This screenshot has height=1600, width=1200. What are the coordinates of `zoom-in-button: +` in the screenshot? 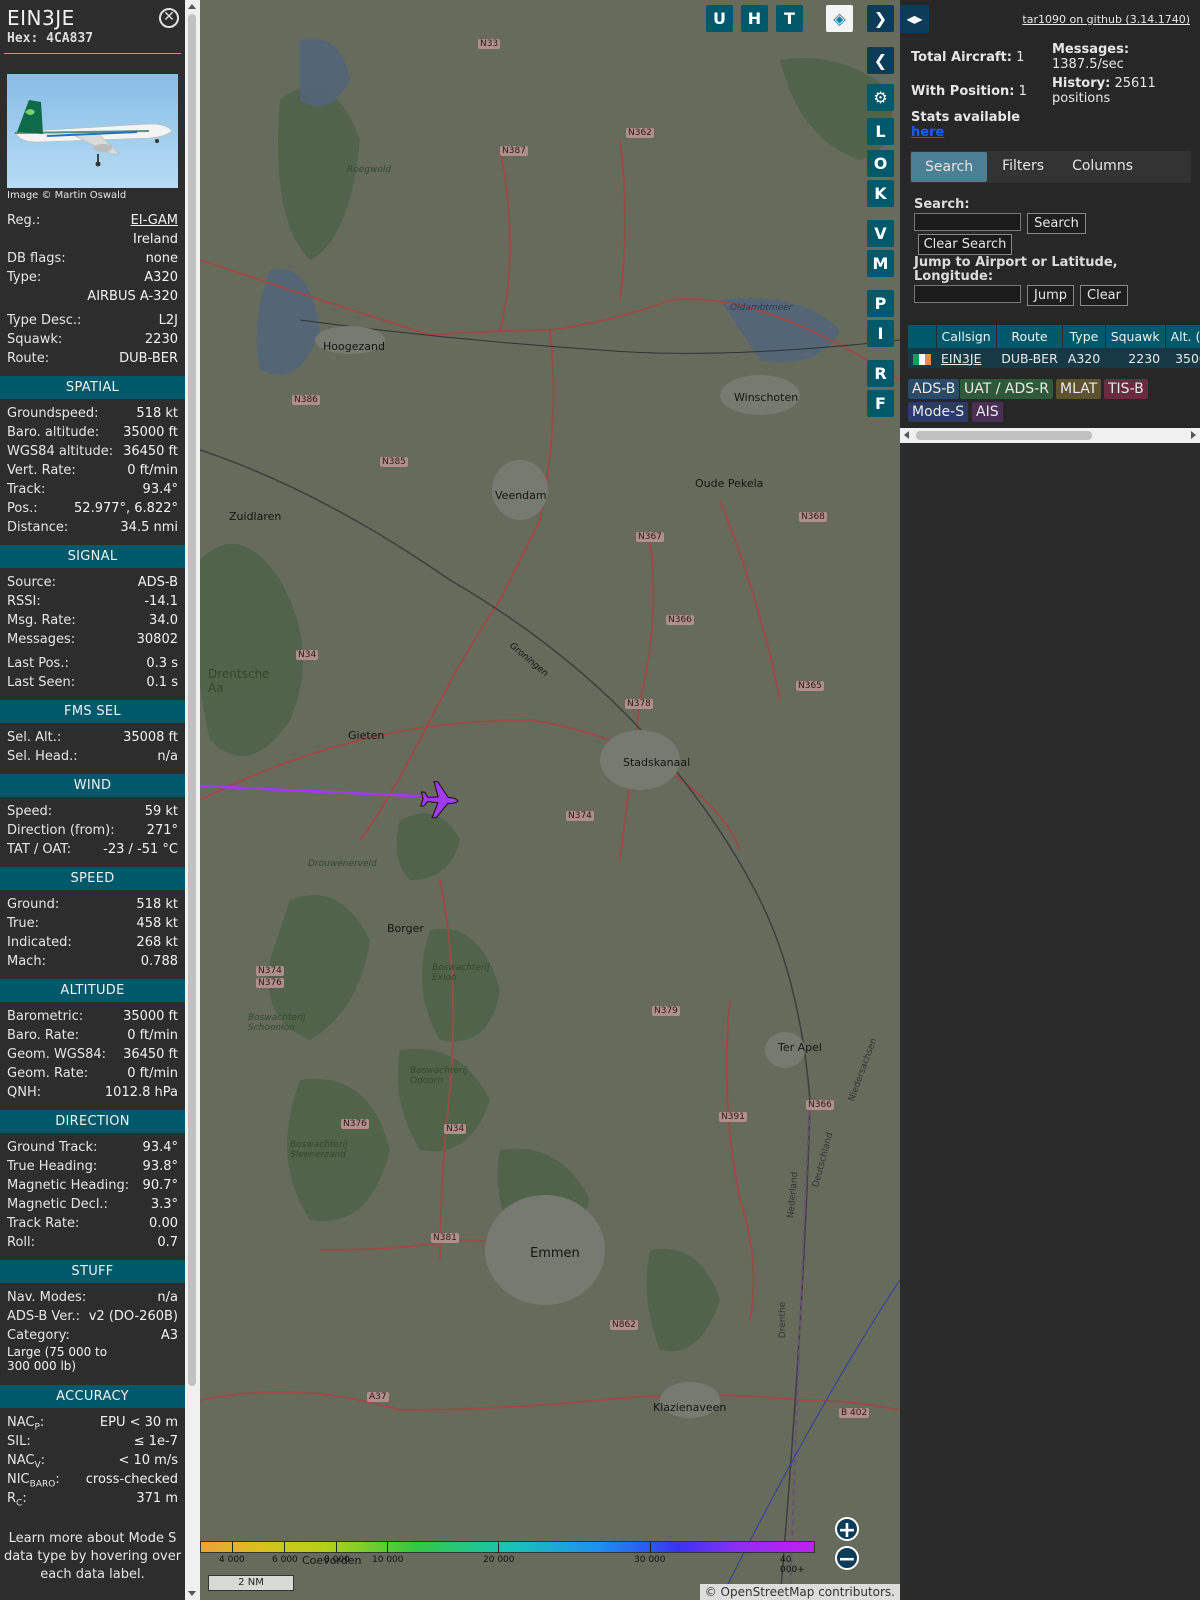 It's located at (847, 1529).